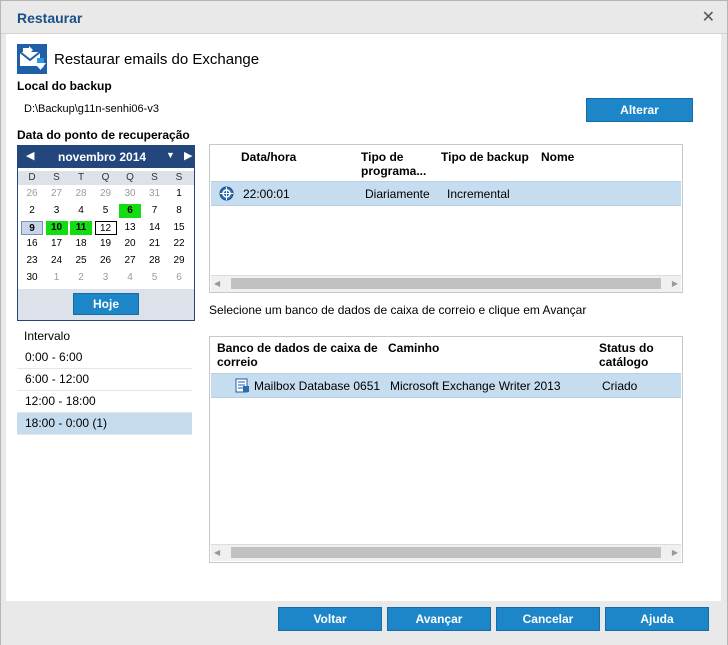  I want to click on dialog-title: Restaurar, so click(50, 18).